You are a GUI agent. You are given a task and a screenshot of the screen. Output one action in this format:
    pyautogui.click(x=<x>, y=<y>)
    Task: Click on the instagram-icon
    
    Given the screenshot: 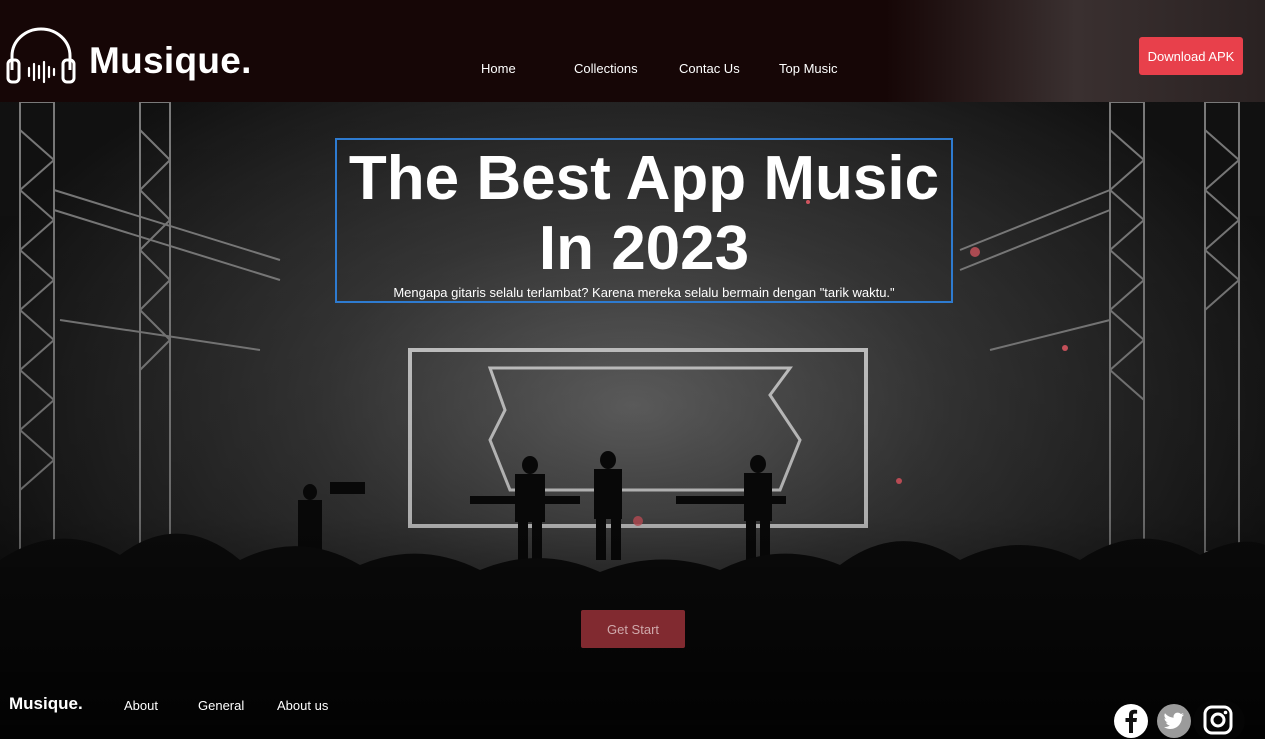 What is the action you would take?
    pyautogui.click(x=1219, y=719)
    